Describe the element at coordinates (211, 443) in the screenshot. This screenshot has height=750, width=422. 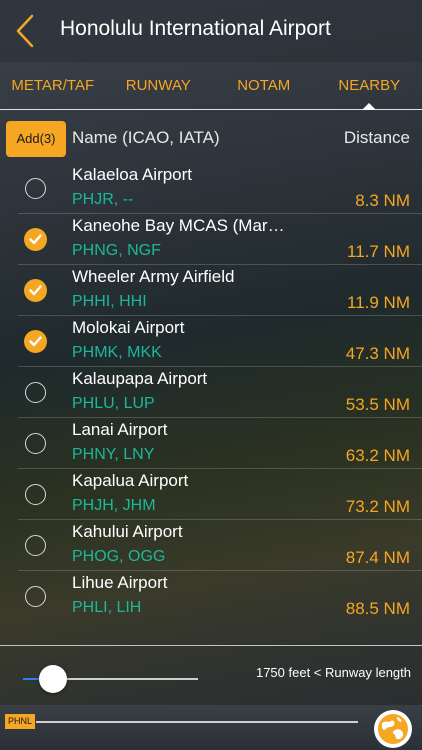
I see `airport-row: Lanai Airport PHNY, LNY 63.2 NM` at that location.